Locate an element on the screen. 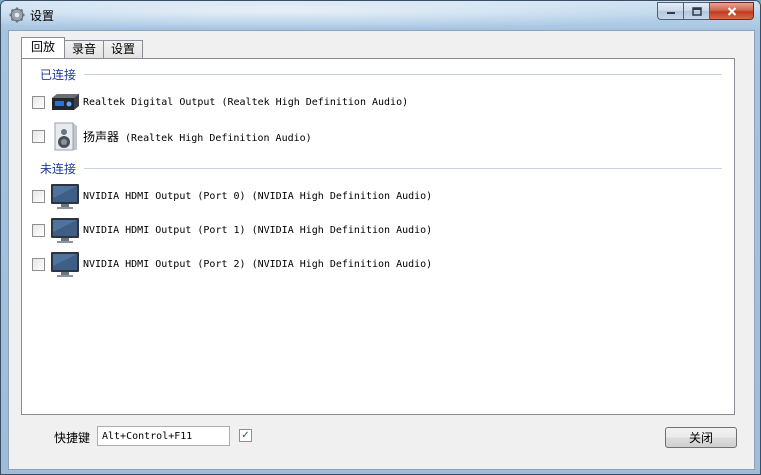 This screenshot has width=761, height=475. tab-playback: 回放 is located at coordinates (43, 47).